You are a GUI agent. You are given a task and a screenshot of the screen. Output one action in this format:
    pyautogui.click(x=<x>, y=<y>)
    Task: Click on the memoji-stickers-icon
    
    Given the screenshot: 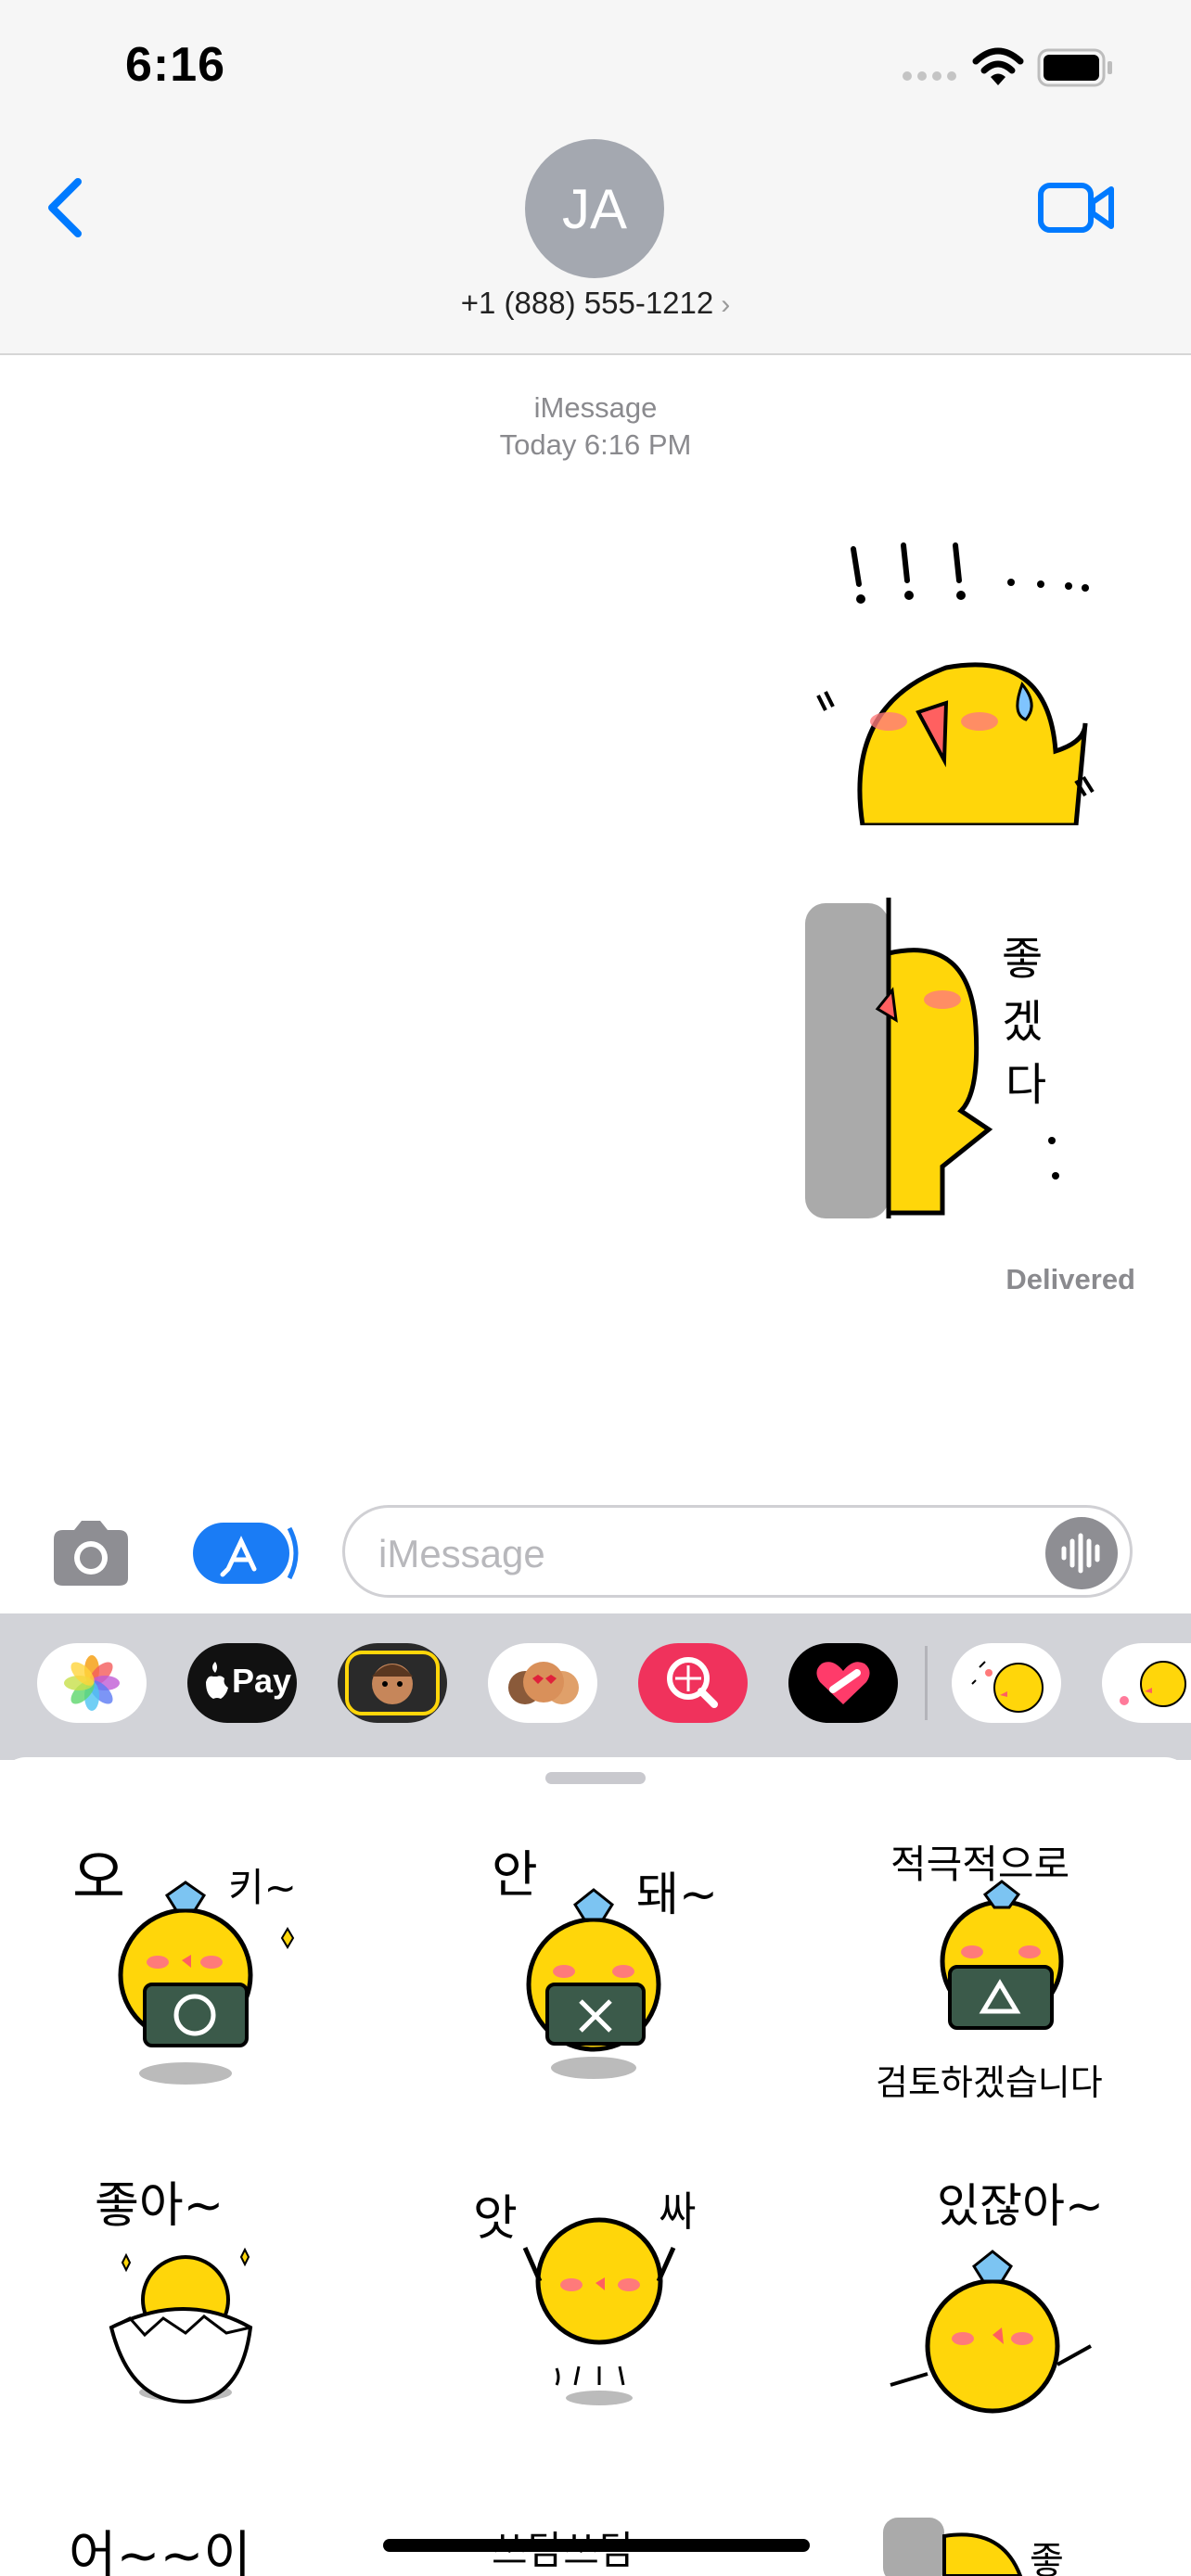 What is the action you would take?
    pyautogui.click(x=543, y=1683)
    